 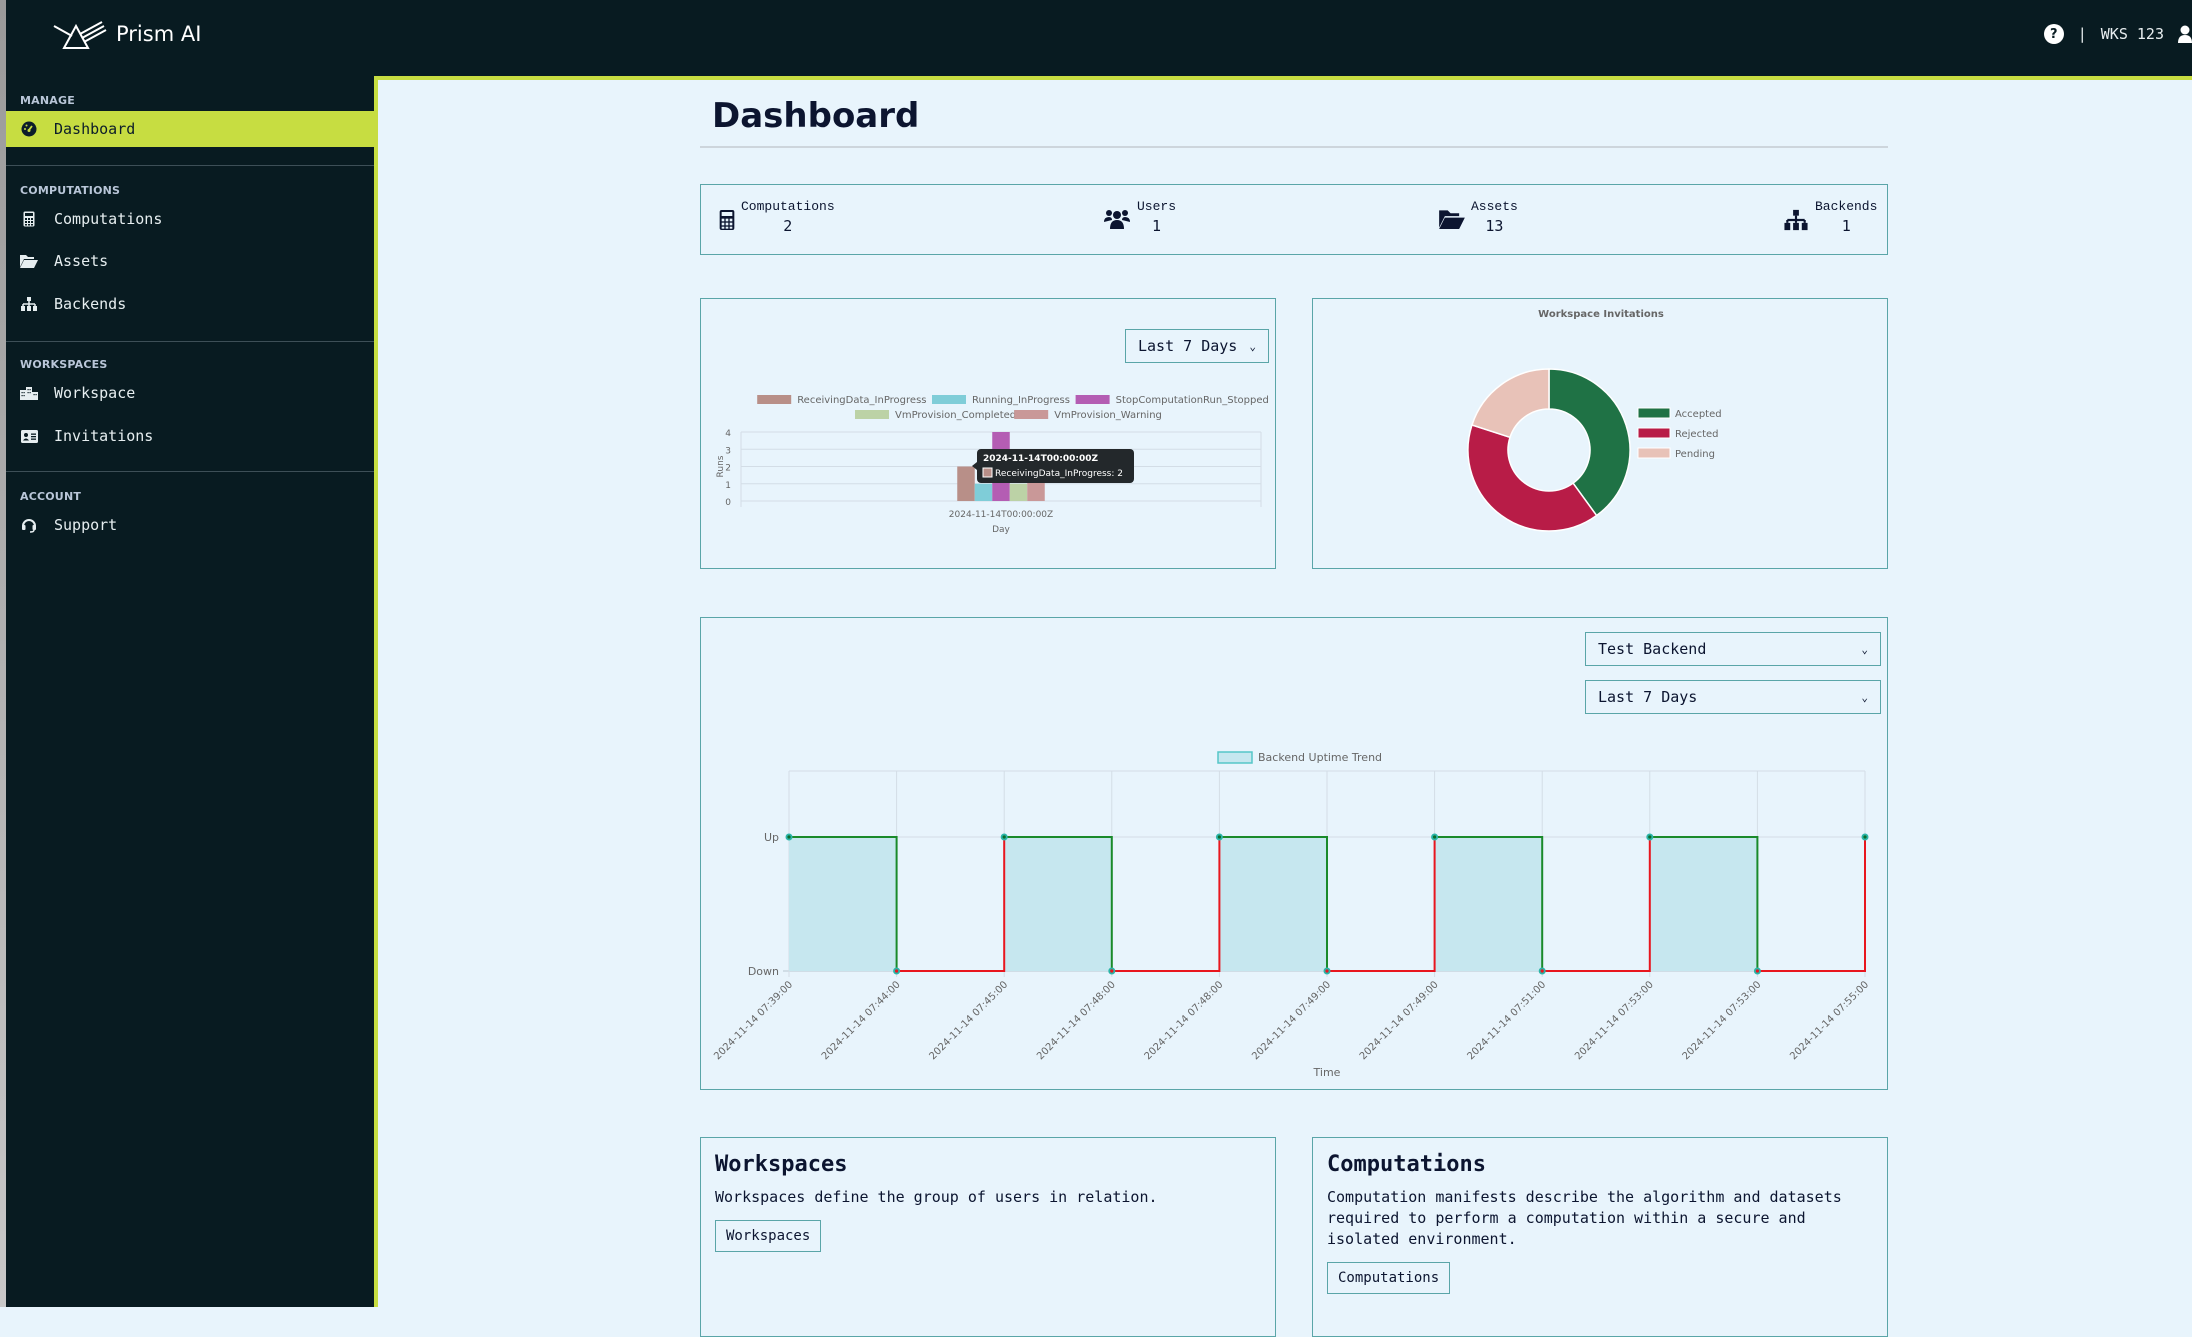 I want to click on workspaces-button: Workspaces, so click(x=768, y=1236).